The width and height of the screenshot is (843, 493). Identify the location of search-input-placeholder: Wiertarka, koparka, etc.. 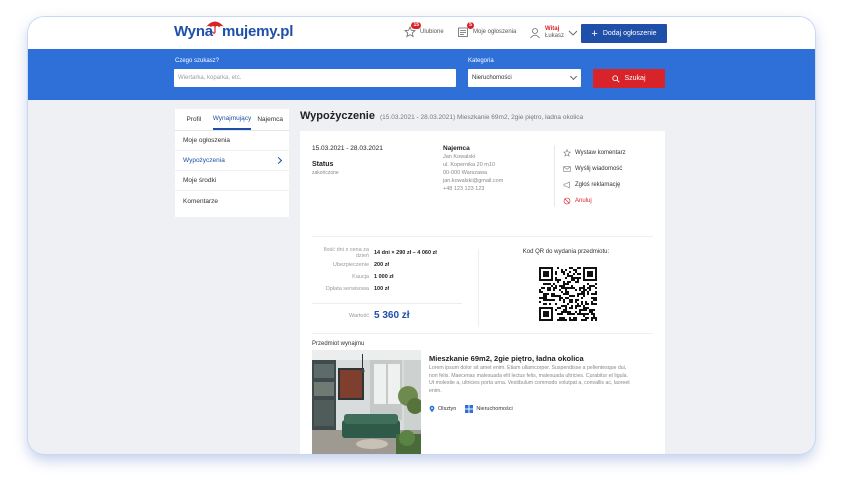
(210, 78).